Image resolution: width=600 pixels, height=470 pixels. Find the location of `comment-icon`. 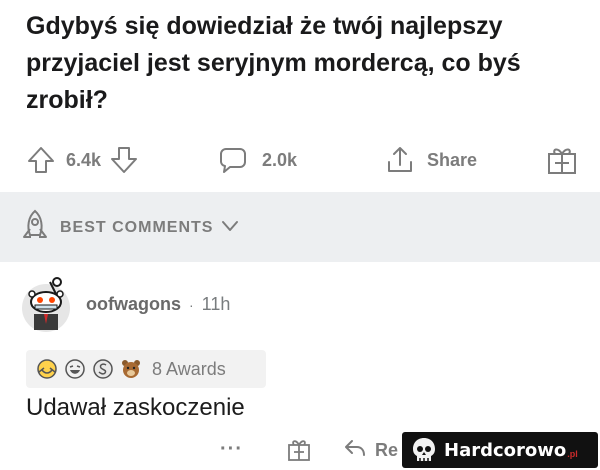

comment-icon is located at coordinates (233, 160).